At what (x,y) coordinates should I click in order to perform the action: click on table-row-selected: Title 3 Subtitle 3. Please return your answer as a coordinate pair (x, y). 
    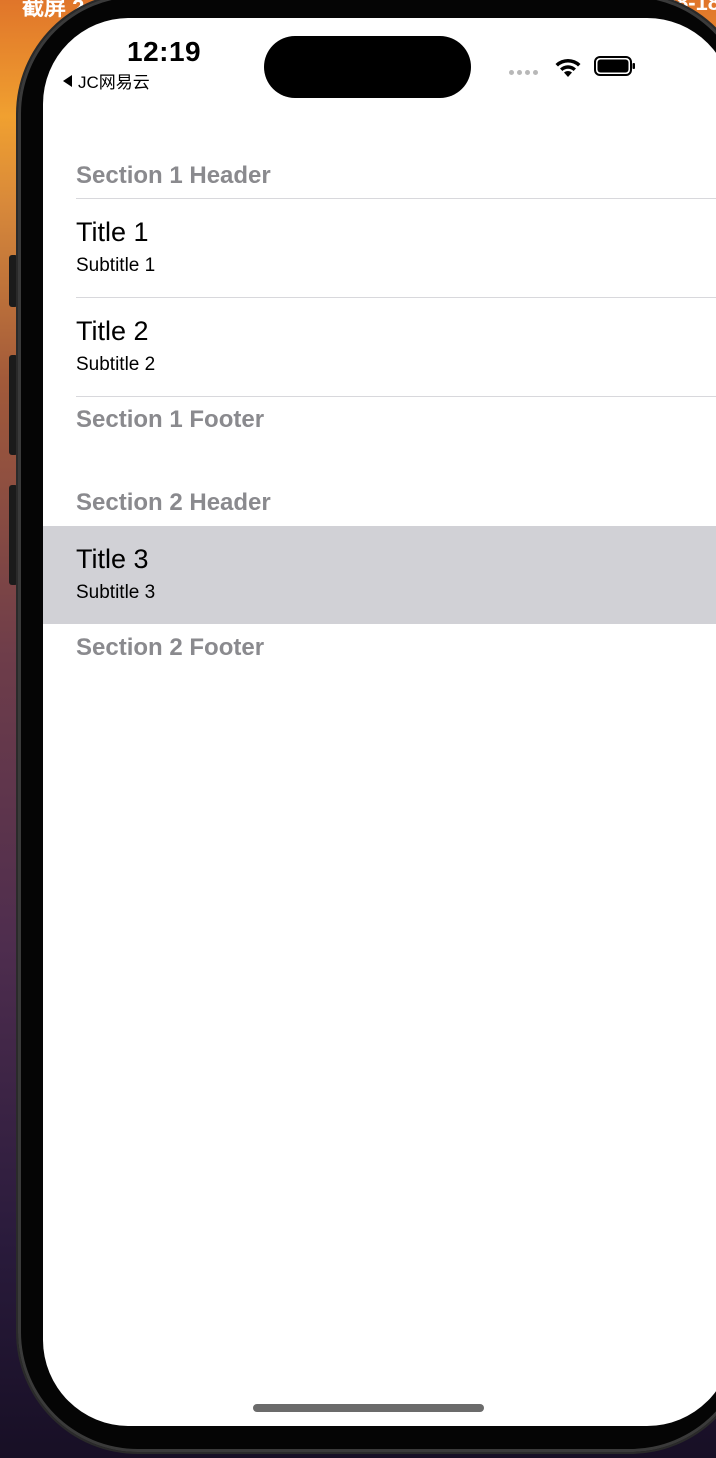
    Looking at the image, I should click on (379, 575).